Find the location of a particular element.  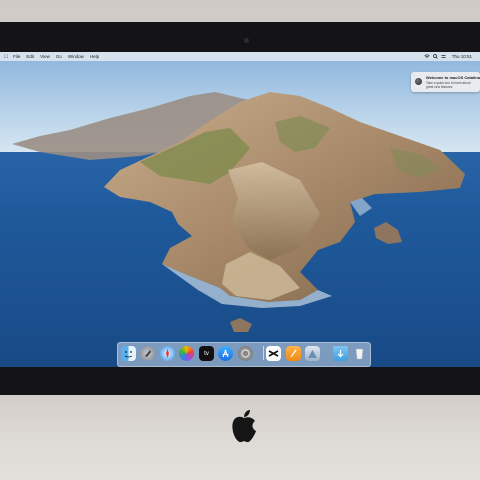

dock-separator is located at coordinates (263, 353).